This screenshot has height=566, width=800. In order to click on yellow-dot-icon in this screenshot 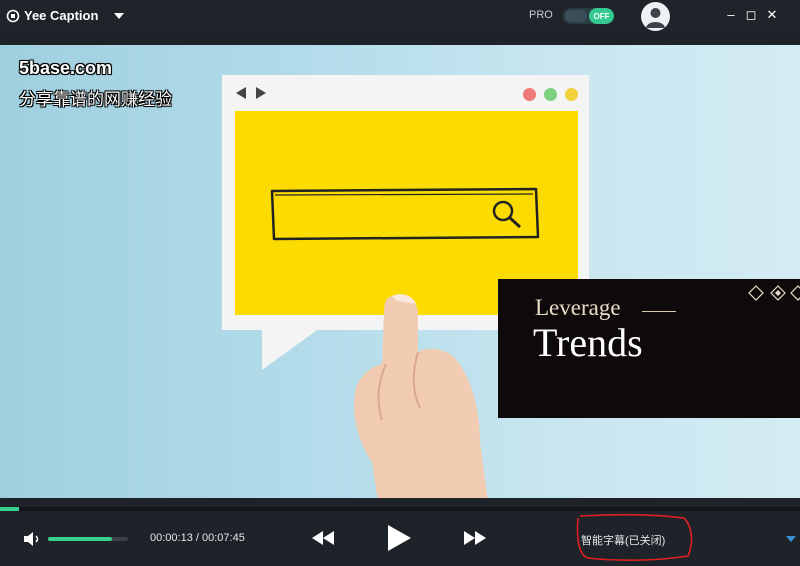, I will do `click(571, 94)`.